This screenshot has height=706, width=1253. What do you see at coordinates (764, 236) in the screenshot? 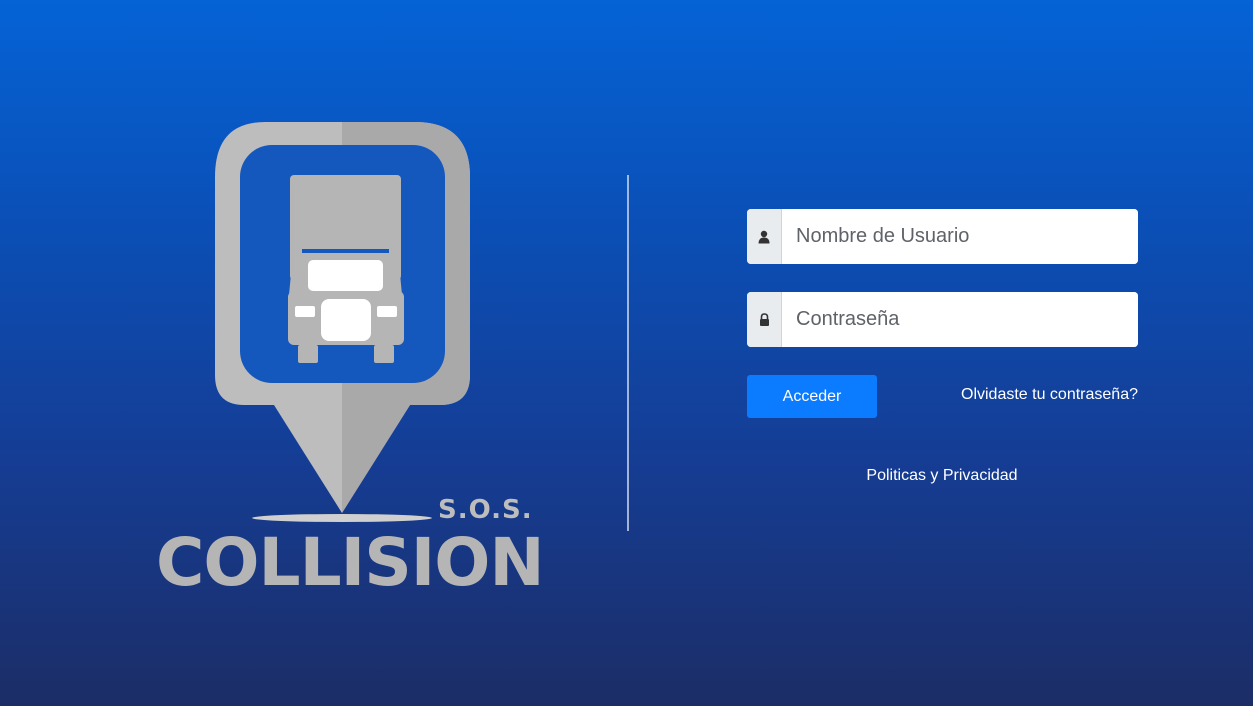
I see `user-icon` at bounding box center [764, 236].